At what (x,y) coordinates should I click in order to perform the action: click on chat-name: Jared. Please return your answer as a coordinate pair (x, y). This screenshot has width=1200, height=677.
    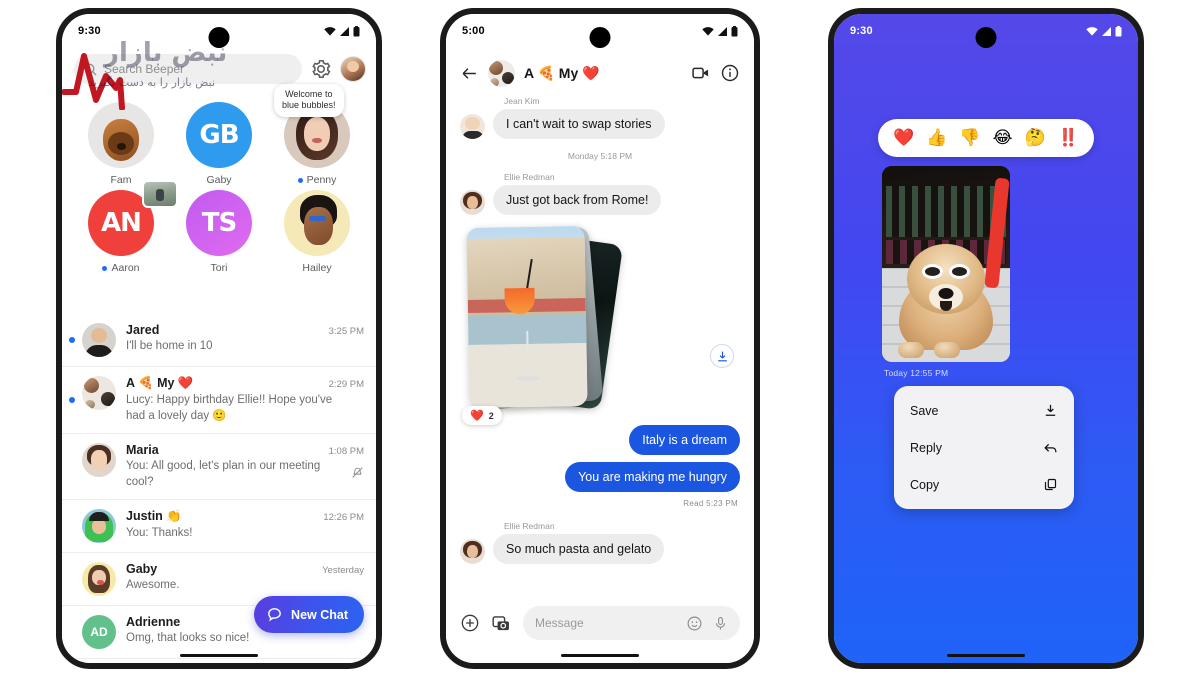
    Looking at the image, I should click on (143, 330).